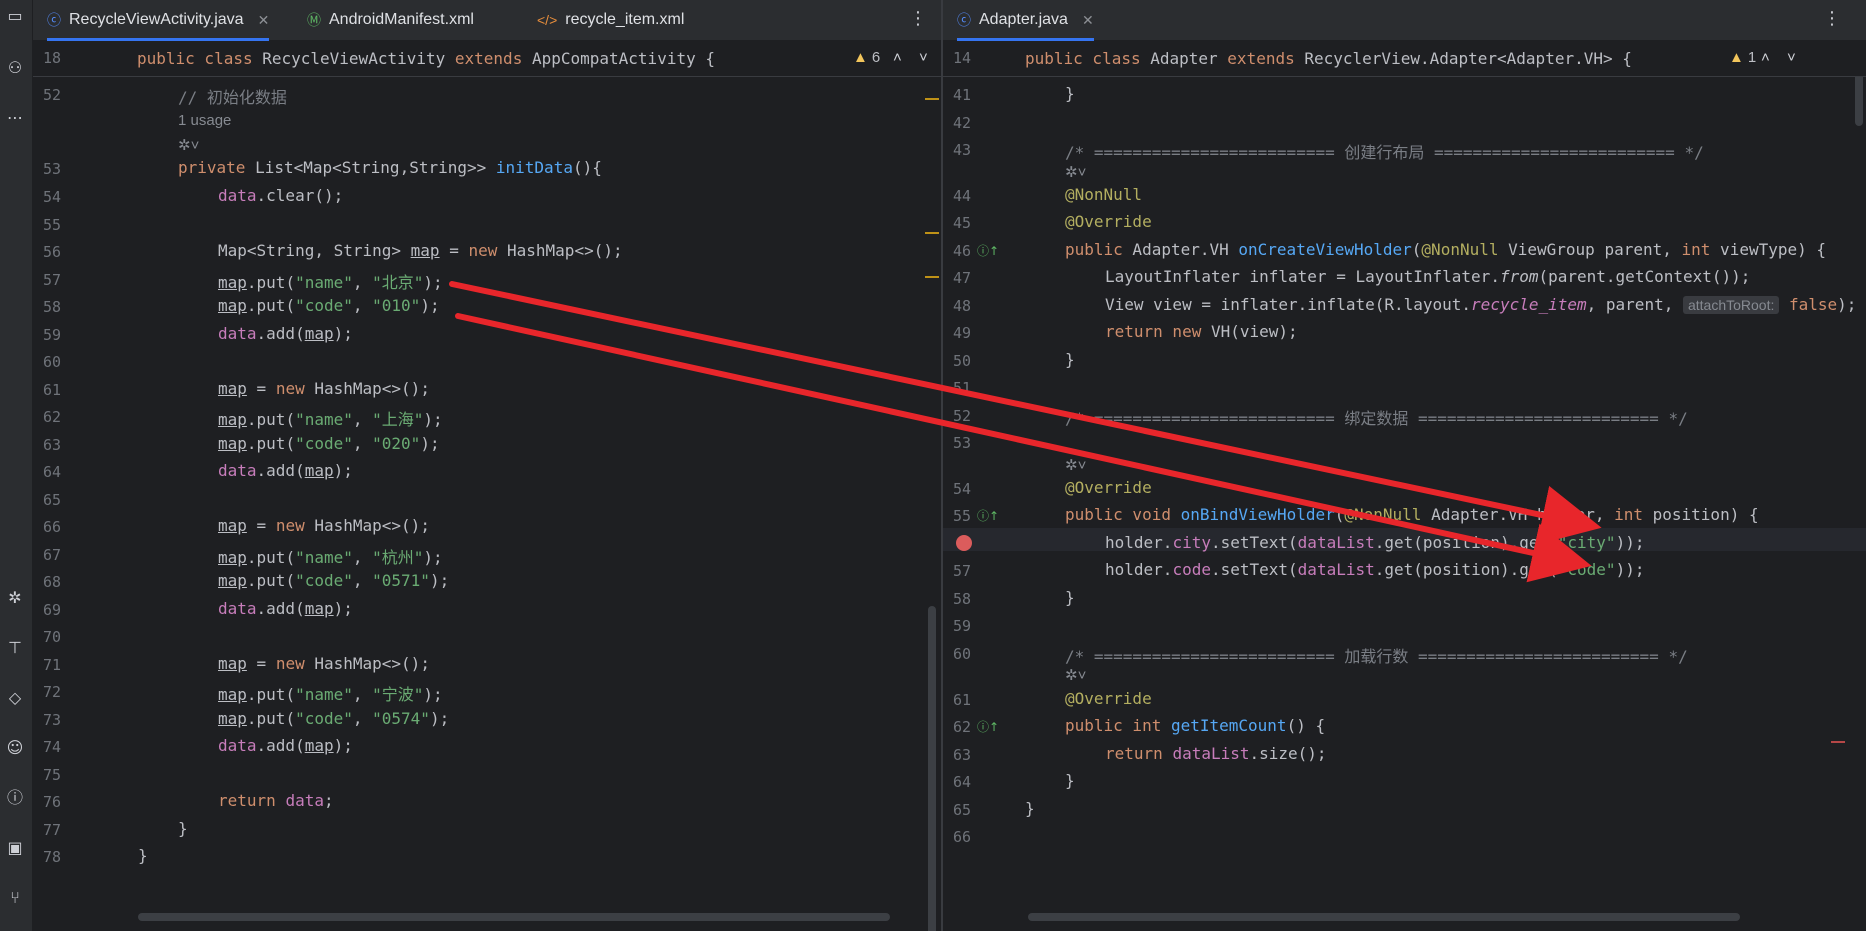 The width and height of the screenshot is (1866, 931). I want to click on logcat-icon: ☺, so click(15, 748).